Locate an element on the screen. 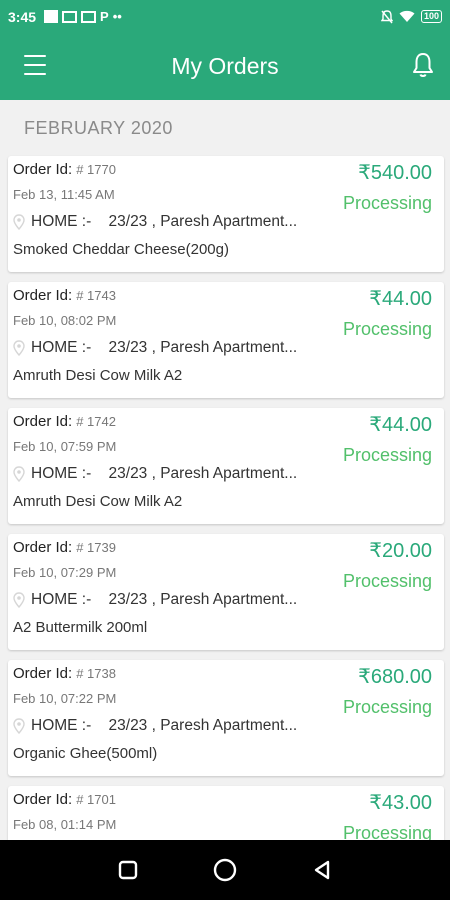 This screenshot has height=900, width=450. back-button is located at coordinates (322, 870).